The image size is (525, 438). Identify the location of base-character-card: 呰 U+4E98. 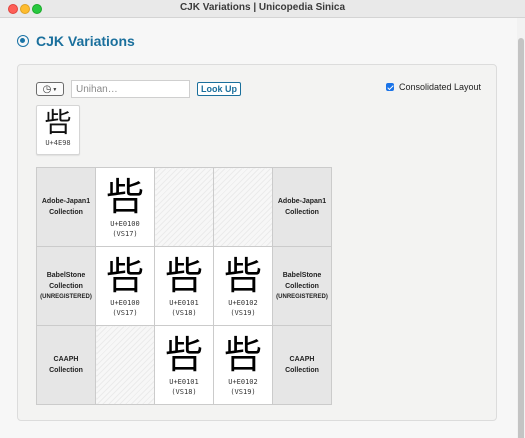
(58, 130).